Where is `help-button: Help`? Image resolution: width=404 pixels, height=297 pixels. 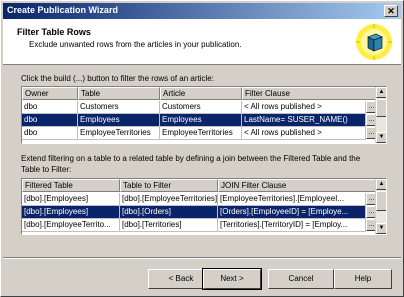
help-button: Help is located at coordinates (363, 279).